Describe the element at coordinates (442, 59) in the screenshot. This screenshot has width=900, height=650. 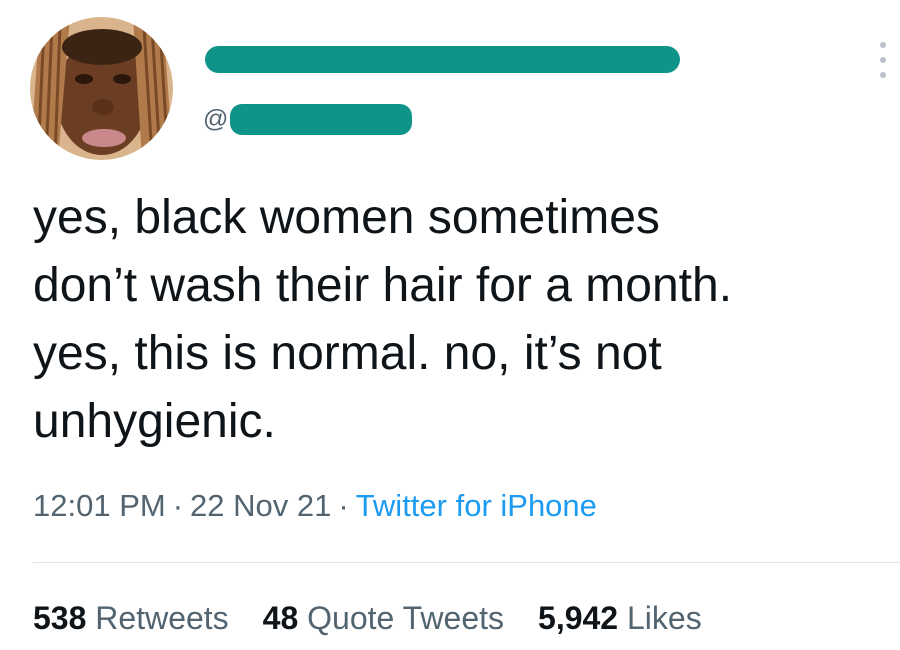
I see `display-name-redaction` at that location.